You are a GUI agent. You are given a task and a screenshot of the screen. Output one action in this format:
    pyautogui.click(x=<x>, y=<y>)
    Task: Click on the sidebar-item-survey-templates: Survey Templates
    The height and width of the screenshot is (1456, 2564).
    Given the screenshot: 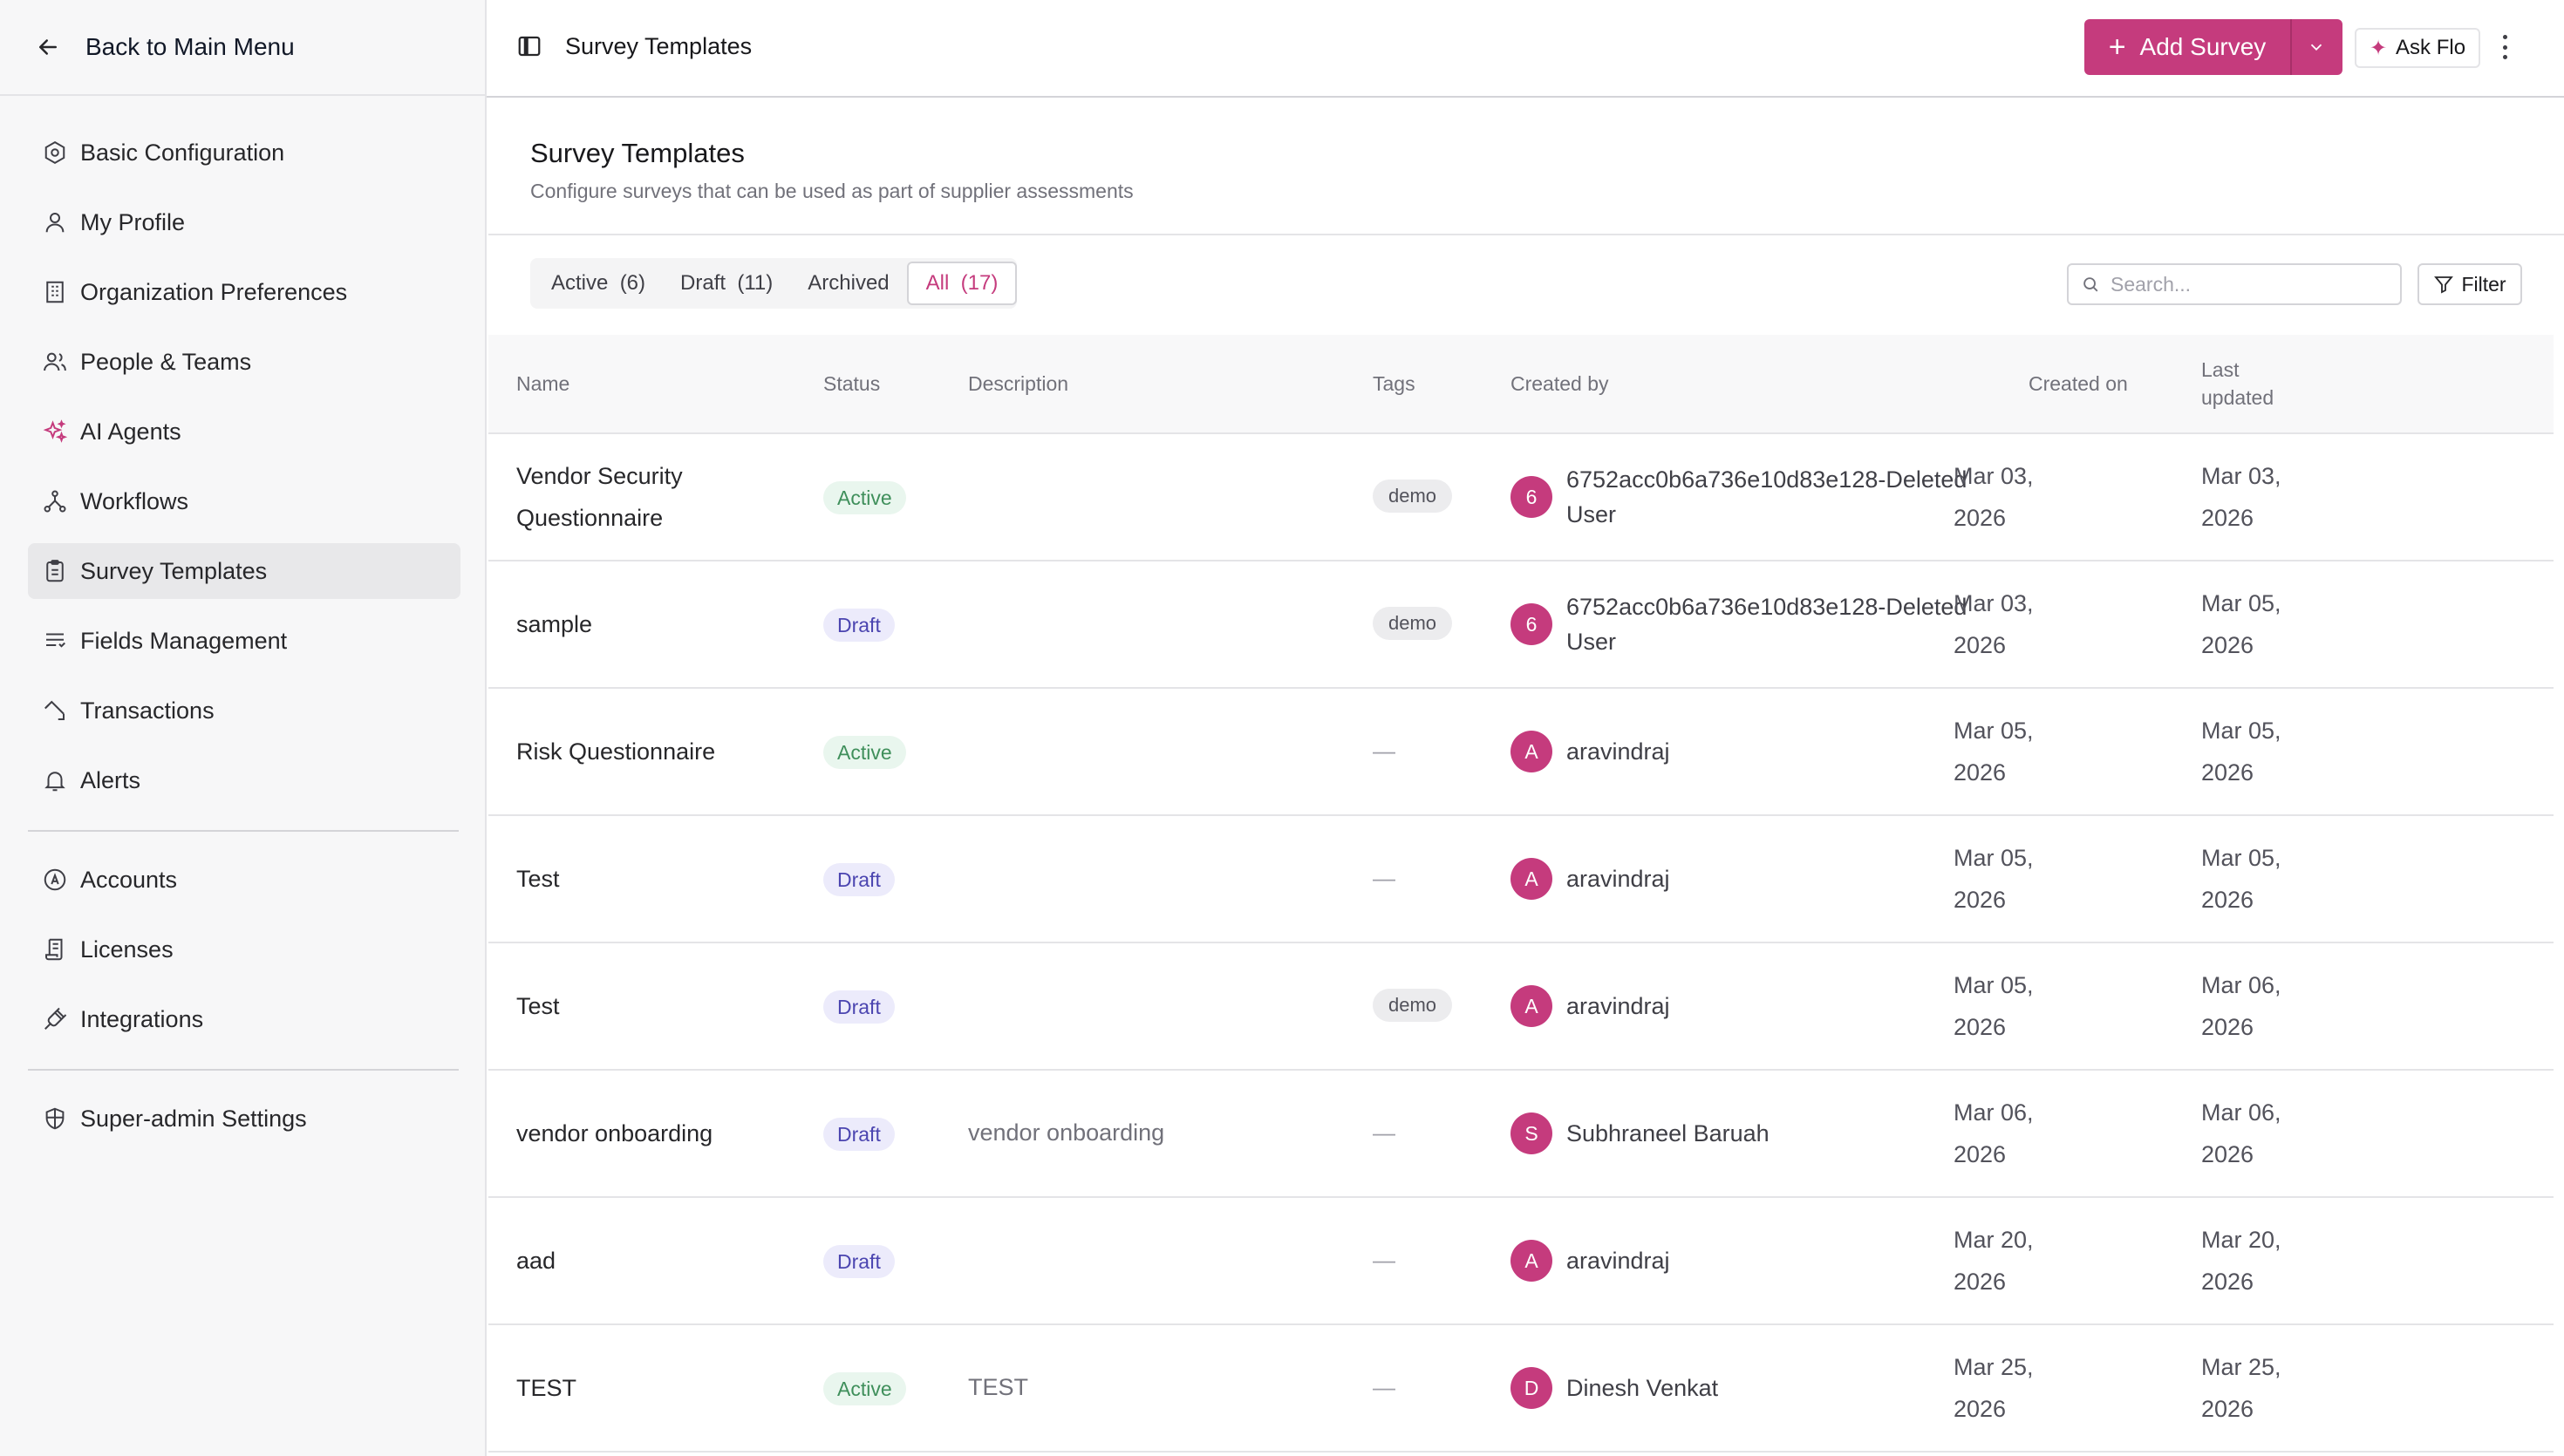 What is the action you would take?
    pyautogui.click(x=244, y=571)
    